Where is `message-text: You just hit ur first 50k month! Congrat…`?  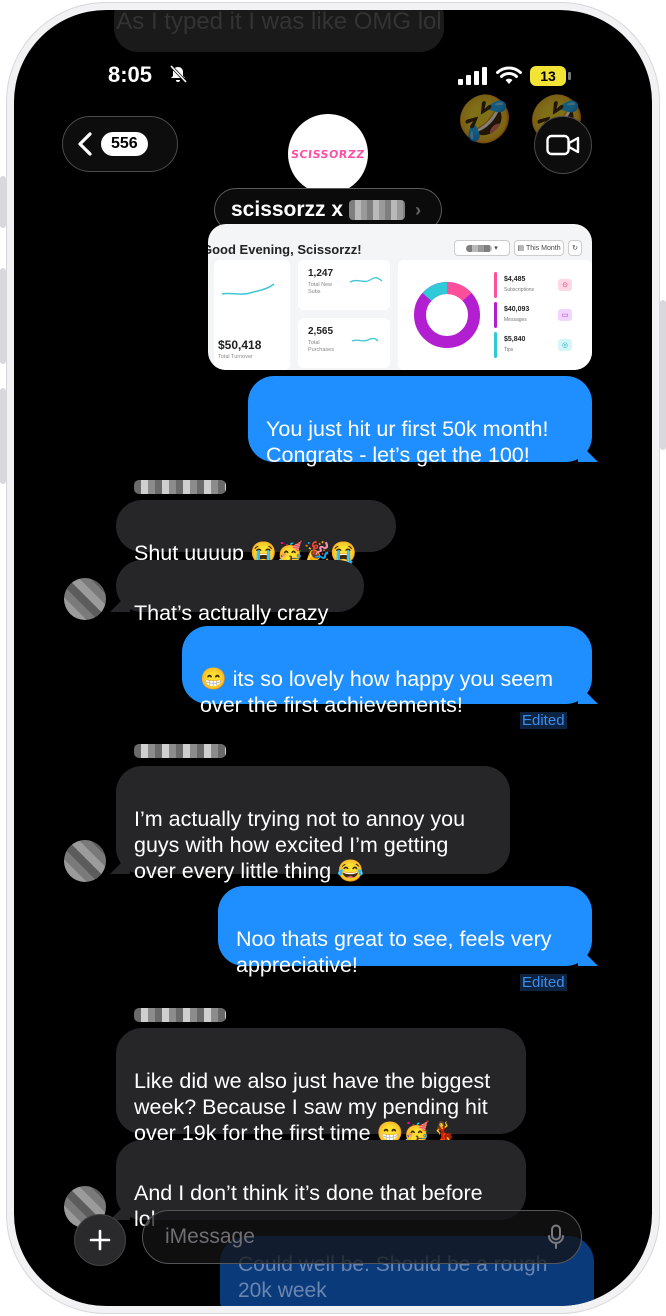 message-text: You just hit ur first 50k month! Congrat… is located at coordinates (407, 442).